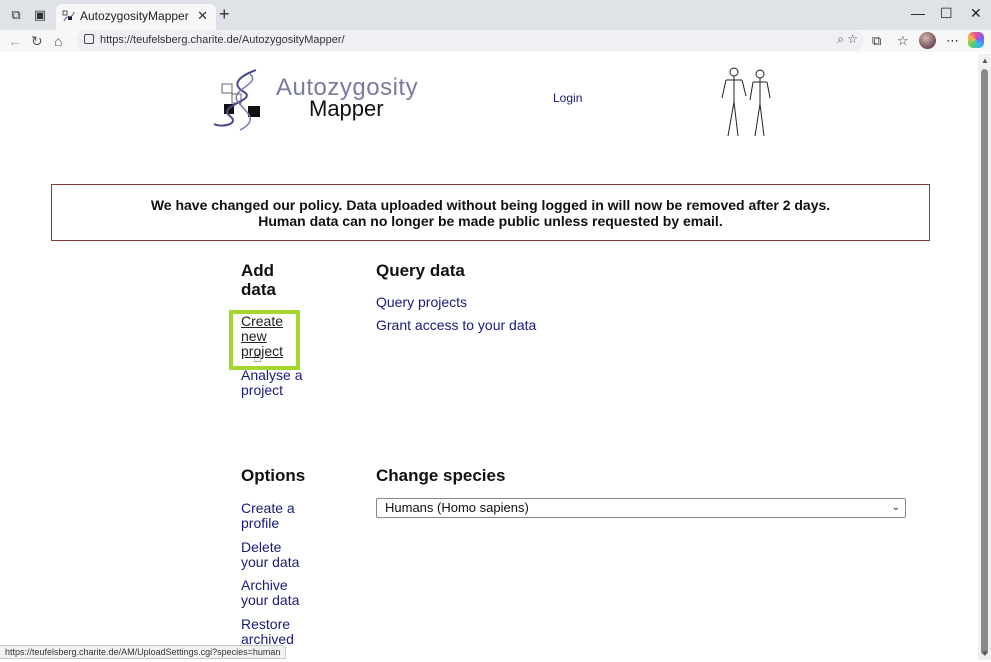 The width and height of the screenshot is (991, 662). I want to click on zoom-and-favorite-icons: ⌕ ☆, so click(847, 39).